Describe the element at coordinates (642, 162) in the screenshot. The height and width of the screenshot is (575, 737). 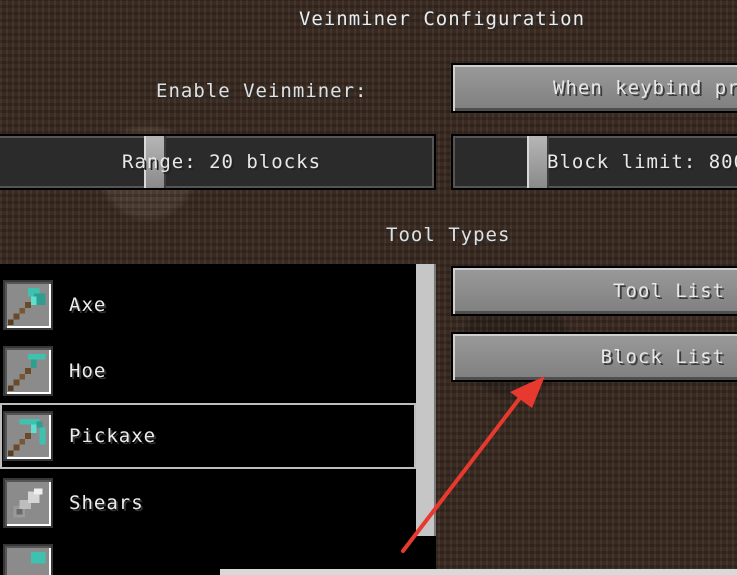
I see `block-limit-slider-label: Block limit: 800 blocks` at that location.